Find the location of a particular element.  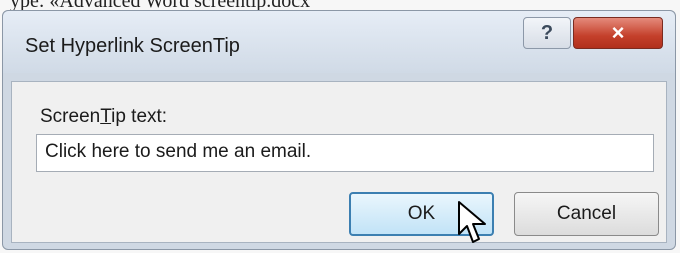

close-button: × is located at coordinates (618, 33).